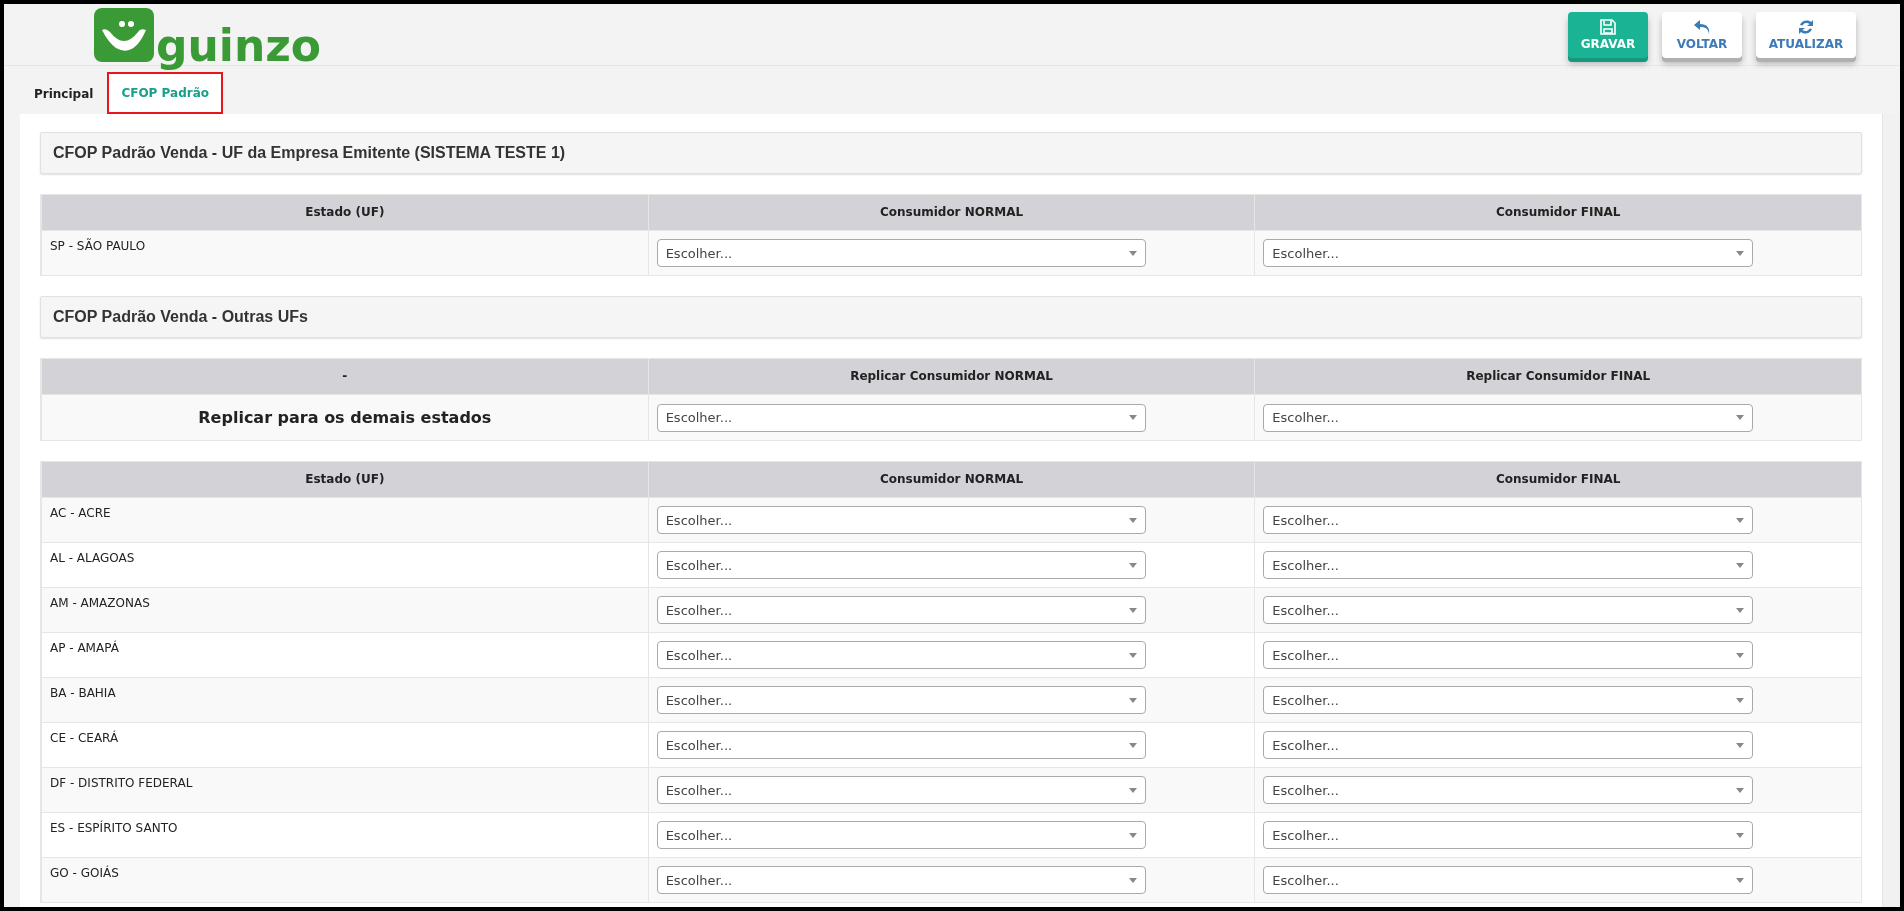 Image resolution: width=1904 pixels, height=911 pixels. Describe the element at coordinates (344, 519) in the screenshot. I see `state-cell: AC - ACRE` at that location.